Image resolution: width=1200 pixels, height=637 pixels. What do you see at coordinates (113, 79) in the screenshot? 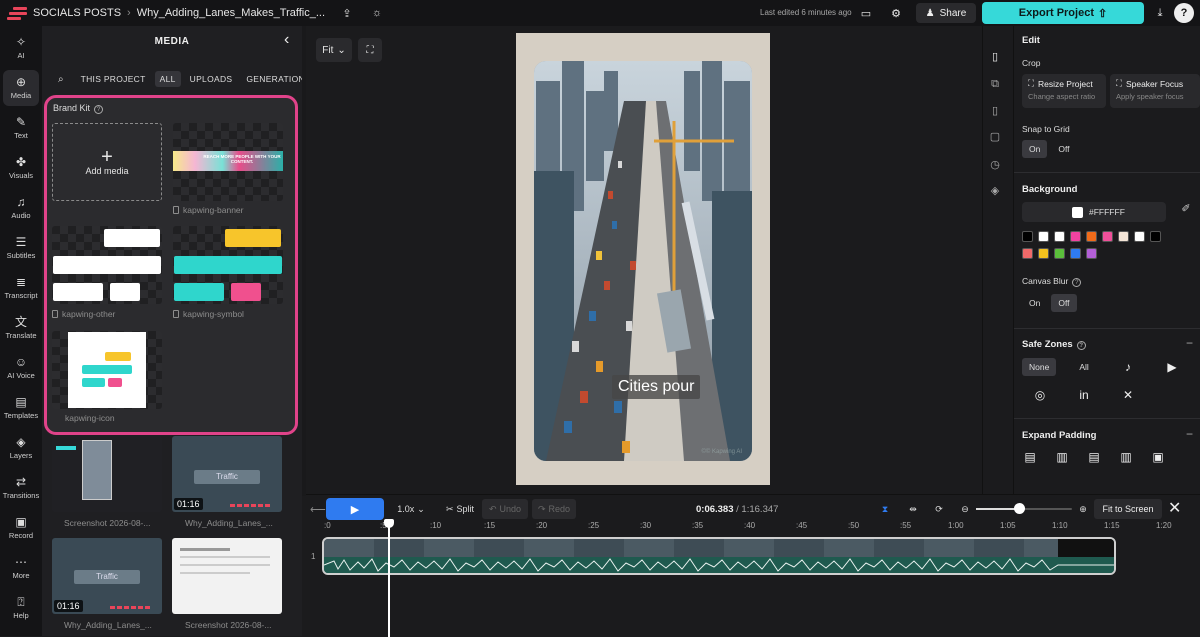
I see `tab-this-project: THIS PROJECT` at bounding box center [113, 79].